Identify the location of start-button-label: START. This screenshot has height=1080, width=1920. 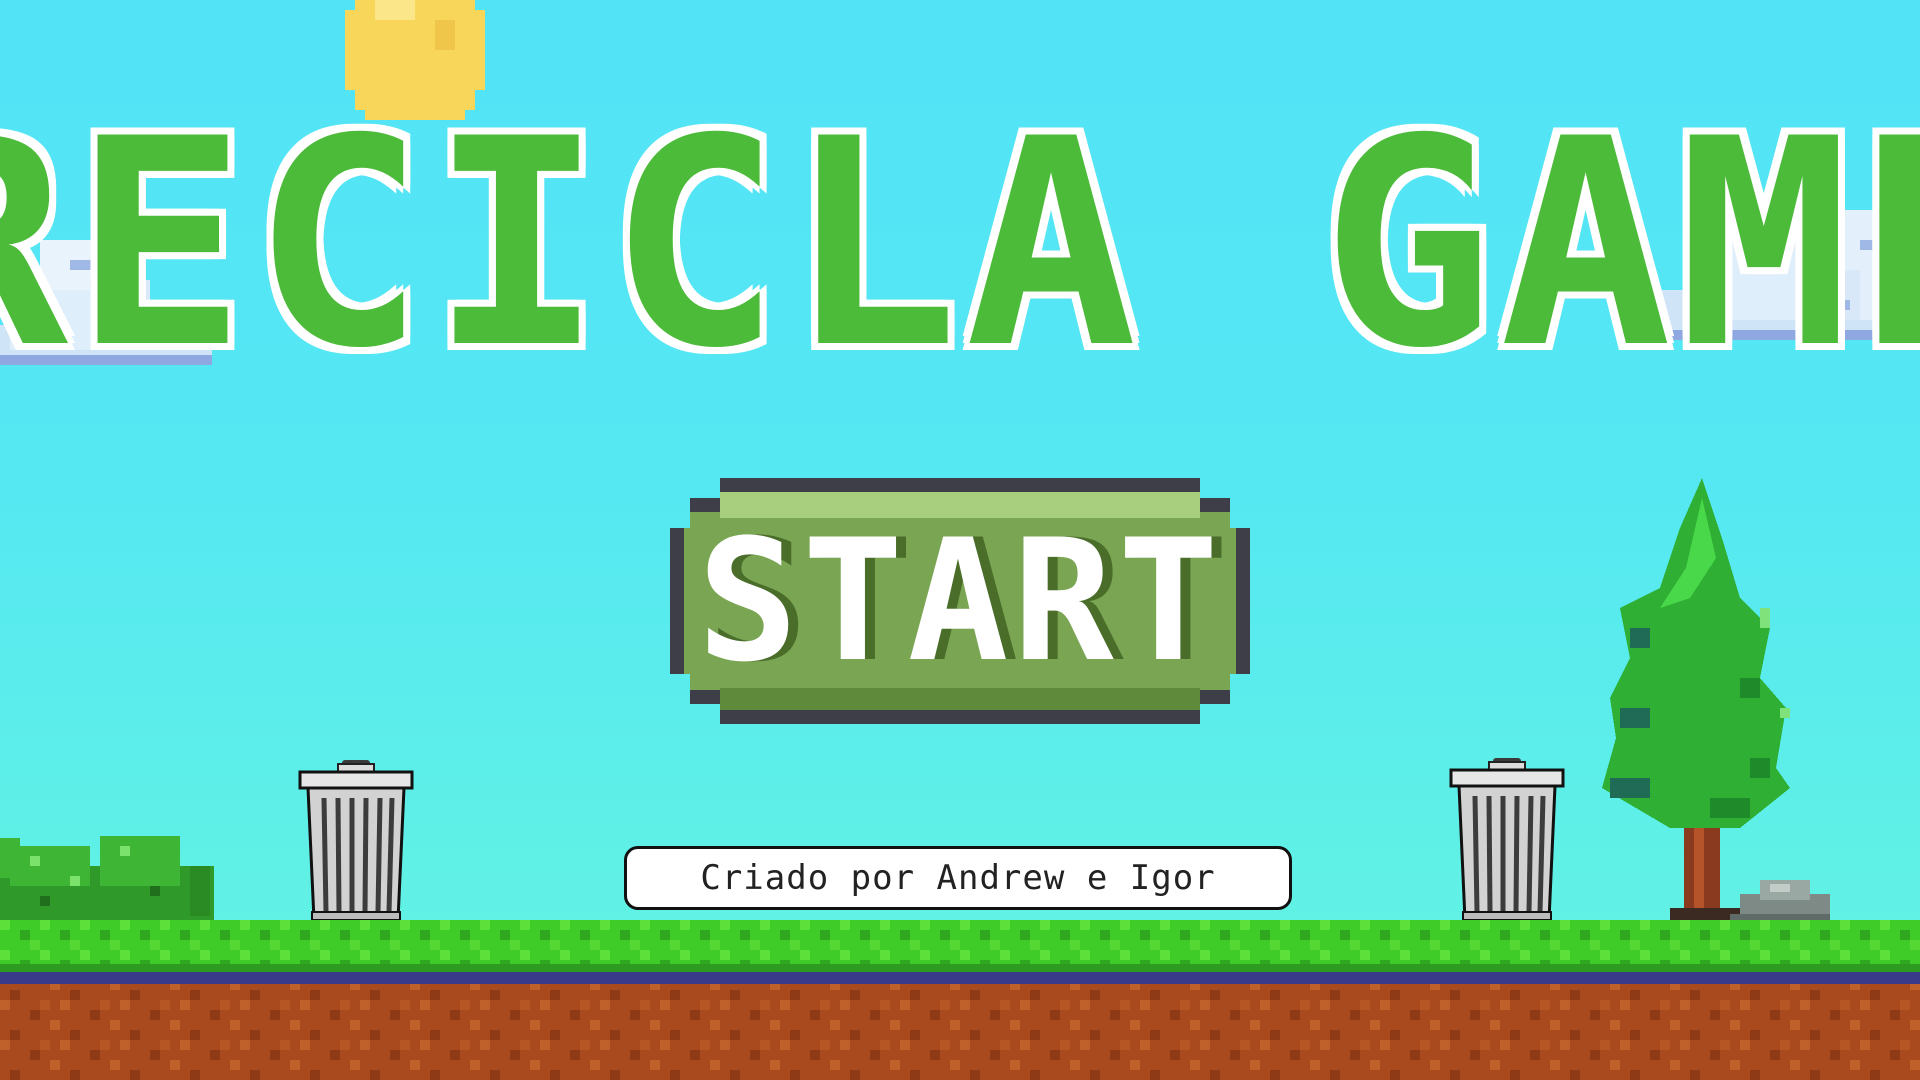
(960, 601).